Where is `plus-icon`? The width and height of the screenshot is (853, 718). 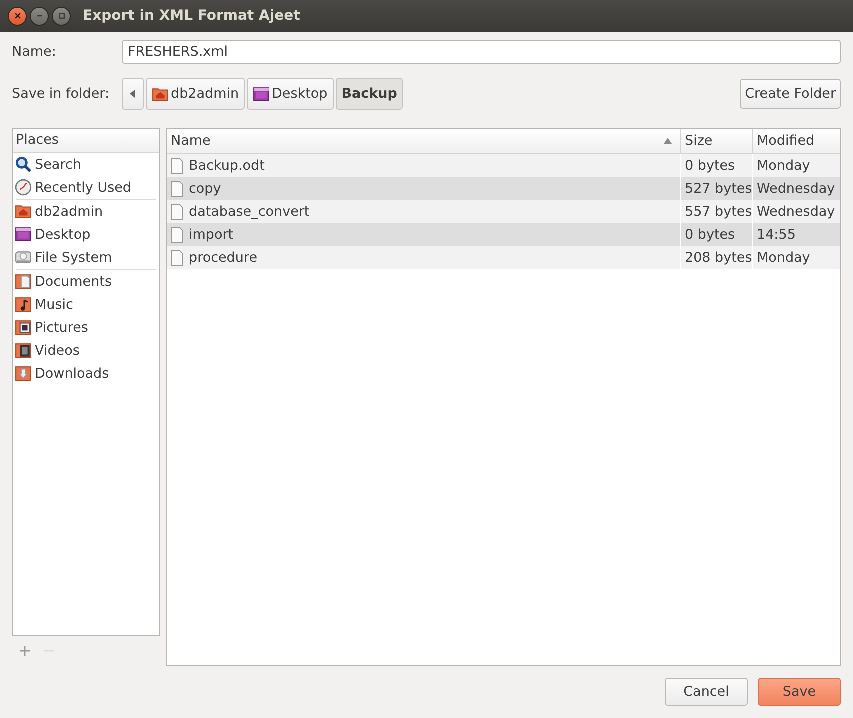
plus-icon is located at coordinates (25, 651).